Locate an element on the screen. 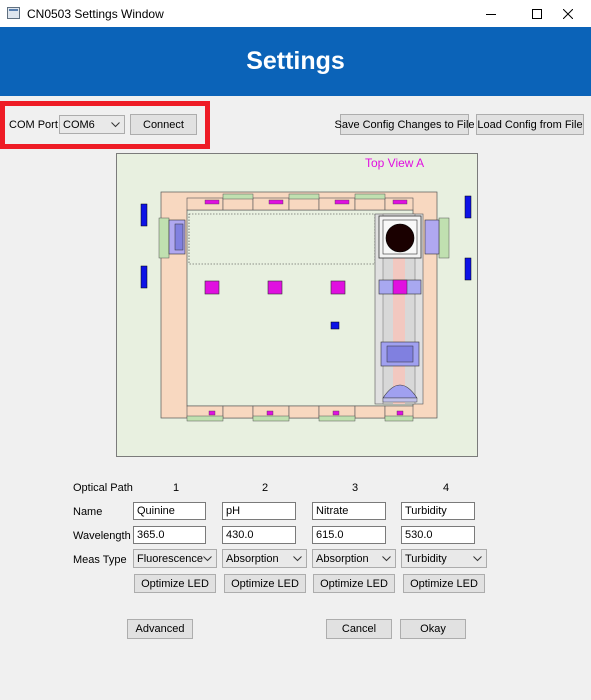  meas-type-select-1: Fluorescence is located at coordinates (175, 558).